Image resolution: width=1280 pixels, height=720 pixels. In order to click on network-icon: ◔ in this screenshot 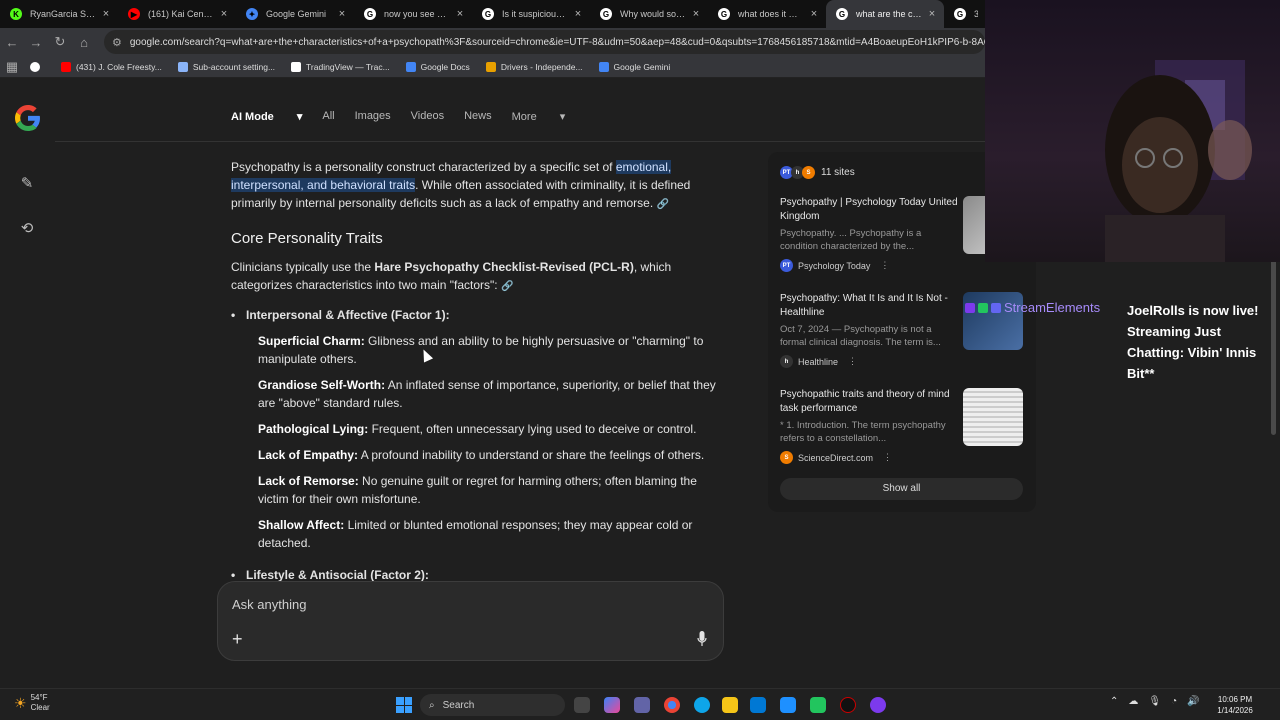, I will do `click(1174, 701)`.